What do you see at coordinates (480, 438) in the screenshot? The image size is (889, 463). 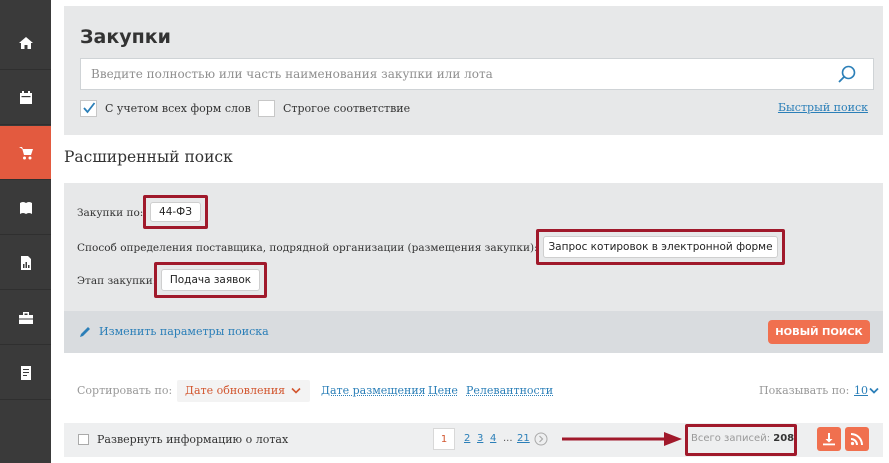 I see `pagination-page-link: 3` at bounding box center [480, 438].